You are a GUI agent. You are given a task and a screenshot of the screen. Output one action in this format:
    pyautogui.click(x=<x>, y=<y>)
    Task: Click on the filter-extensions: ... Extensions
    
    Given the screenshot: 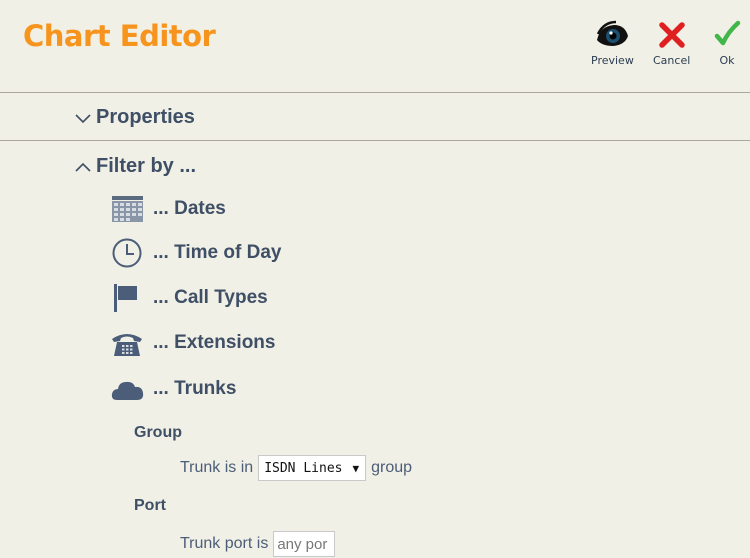 What is the action you would take?
    pyautogui.click(x=193, y=343)
    